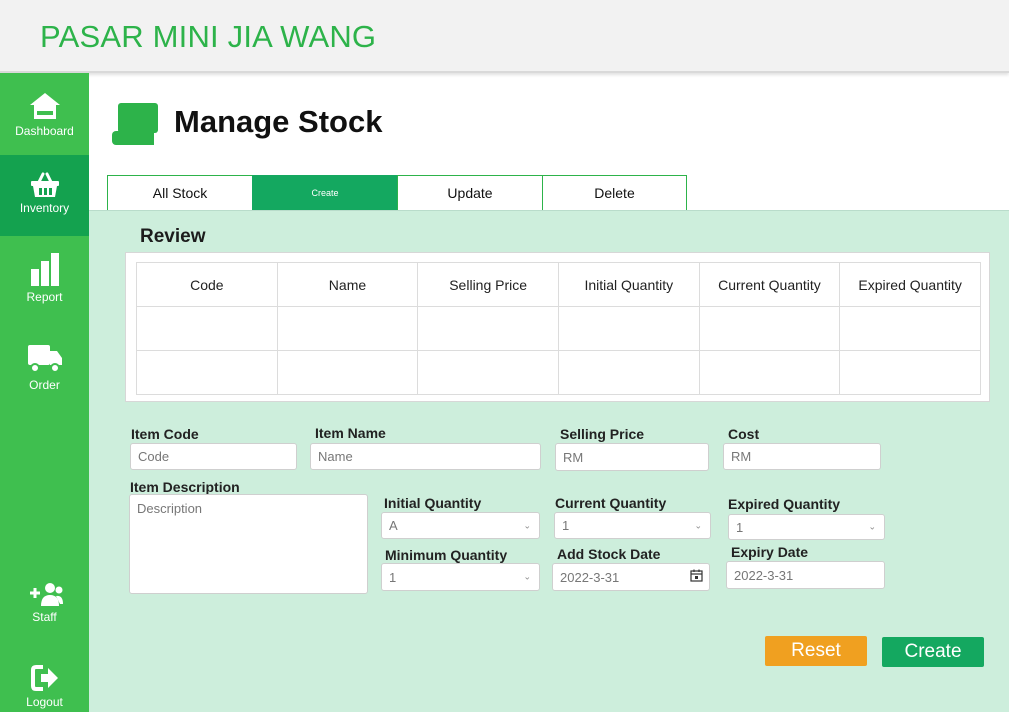 Image resolution: width=1009 pixels, height=712 pixels. Describe the element at coordinates (165, 434) in the screenshot. I see `item-code-label: Item Code` at that location.